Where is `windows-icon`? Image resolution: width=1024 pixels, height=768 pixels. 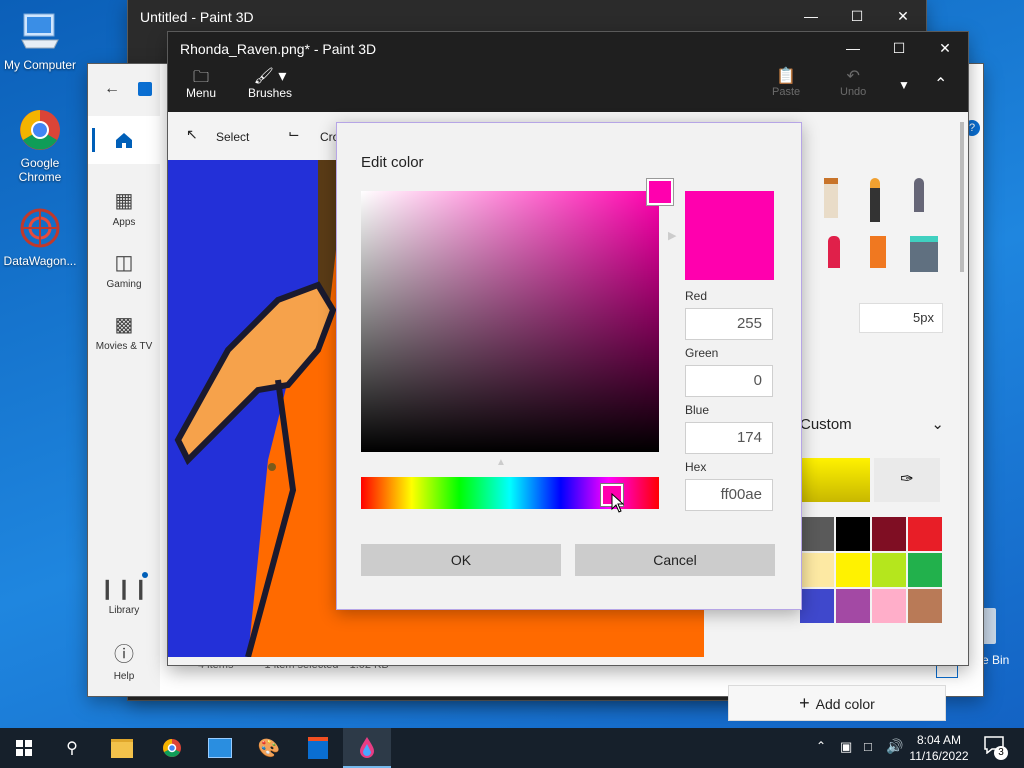
windows-icon is located at coordinates (24, 748).